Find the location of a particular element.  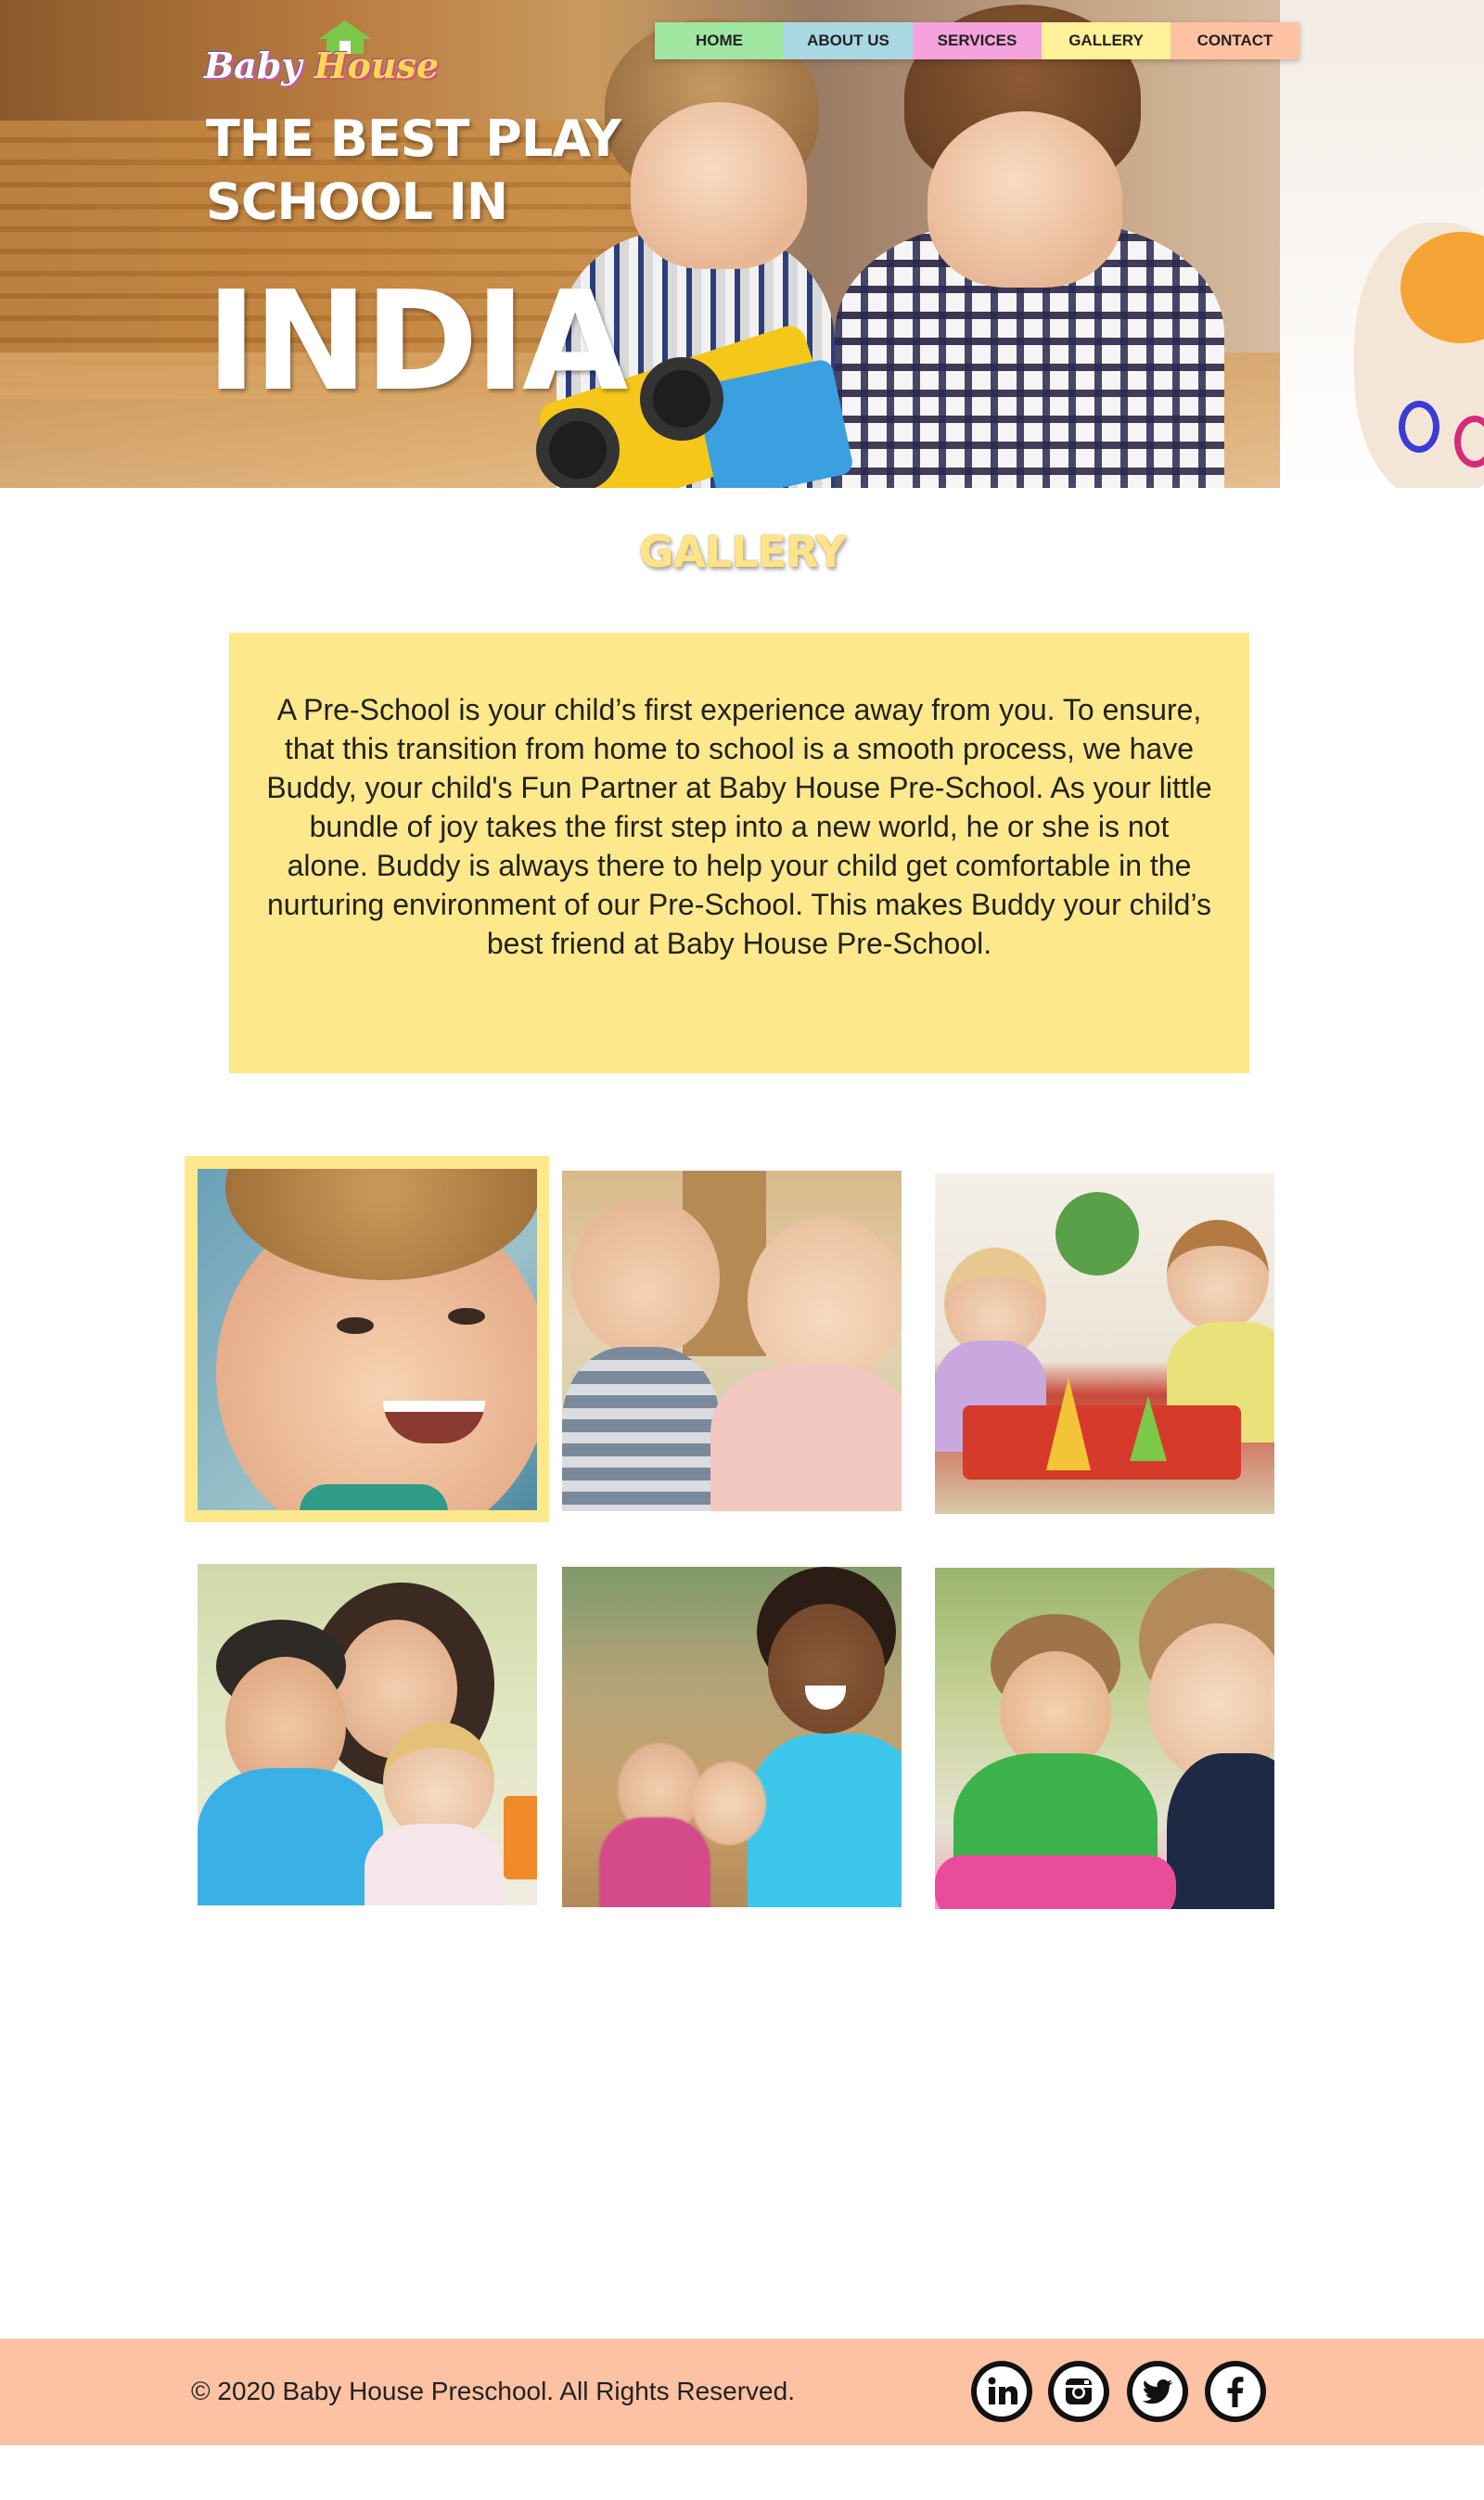

nav-services: SERVICES is located at coordinates (977, 41).